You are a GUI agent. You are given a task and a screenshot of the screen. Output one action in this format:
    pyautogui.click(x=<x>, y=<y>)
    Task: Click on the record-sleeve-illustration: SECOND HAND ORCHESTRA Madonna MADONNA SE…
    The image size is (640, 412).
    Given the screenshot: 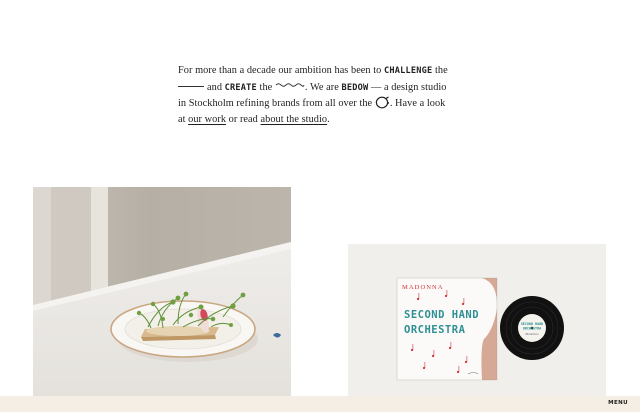 What is the action you would take?
    pyautogui.click(x=480, y=329)
    